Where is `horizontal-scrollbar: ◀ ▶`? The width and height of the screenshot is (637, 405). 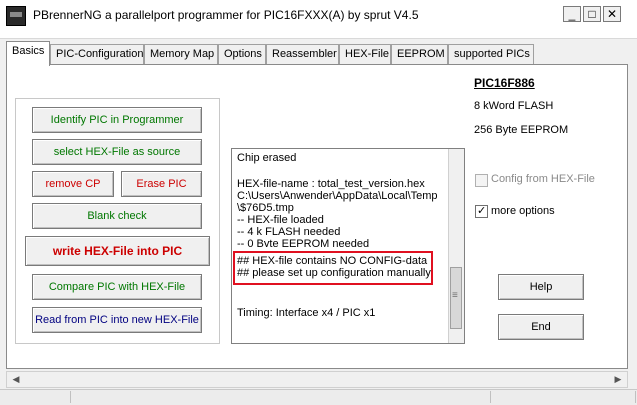 horizontal-scrollbar: ◀ ▶ is located at coordinates (317, 379).